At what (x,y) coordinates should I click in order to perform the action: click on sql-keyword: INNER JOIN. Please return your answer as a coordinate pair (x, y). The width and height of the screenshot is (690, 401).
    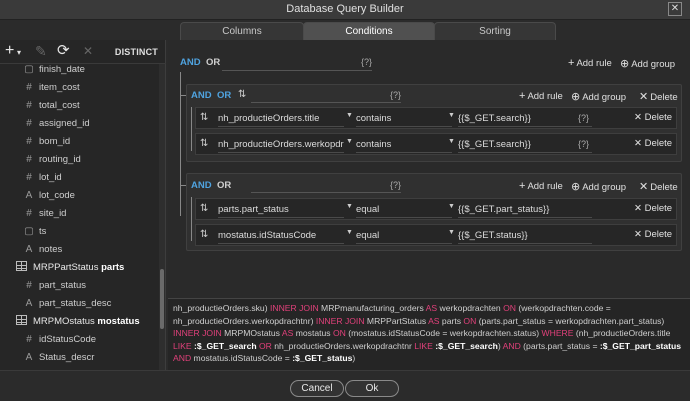
    Looking at the image, I should click on (197, 333).